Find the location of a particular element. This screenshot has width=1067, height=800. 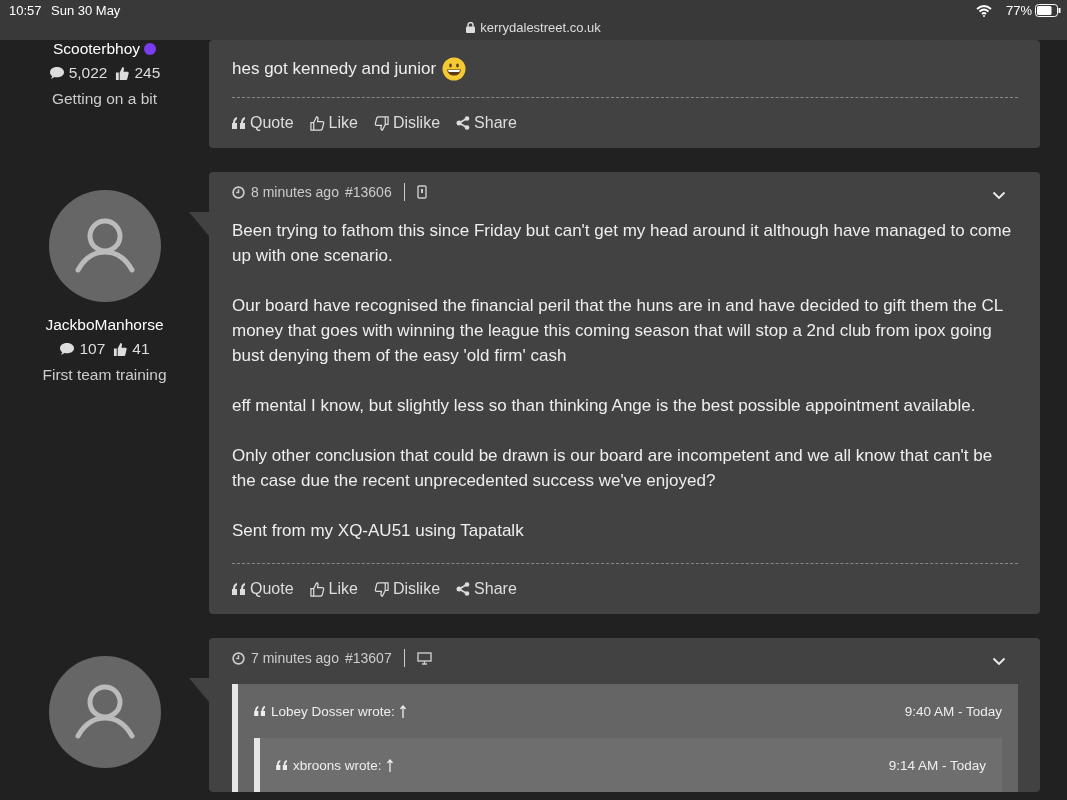

author-name: JackboManhorse is located at coordinates (104, 325).